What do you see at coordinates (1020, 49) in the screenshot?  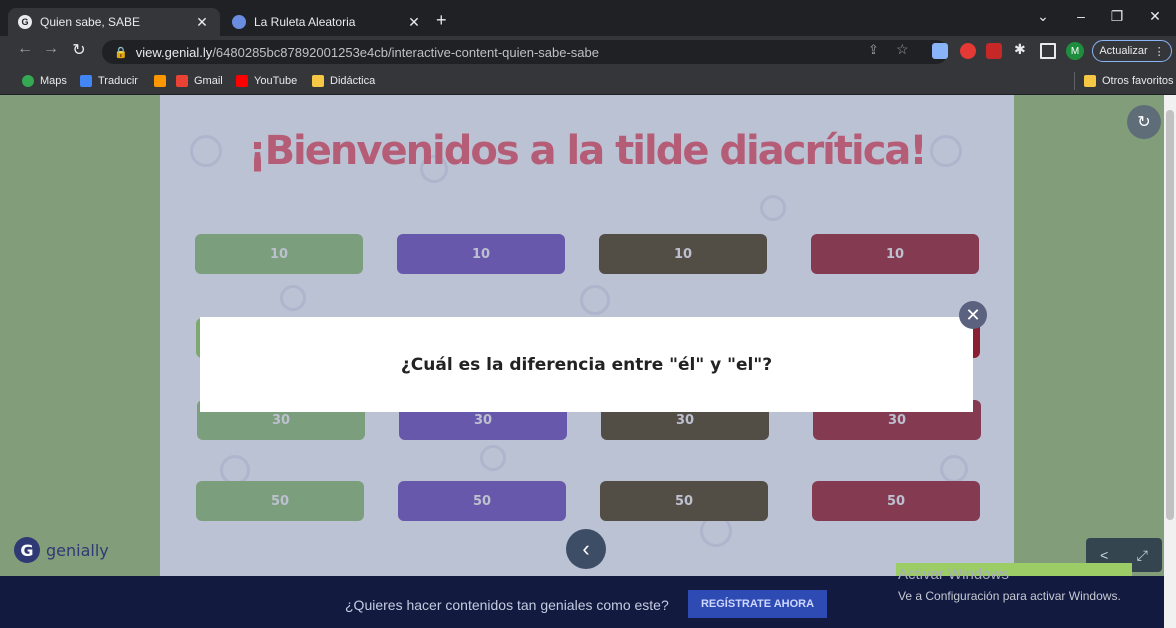 I see `extensions-puzzle-icon: ✱` at bounding box center [1020, 49].